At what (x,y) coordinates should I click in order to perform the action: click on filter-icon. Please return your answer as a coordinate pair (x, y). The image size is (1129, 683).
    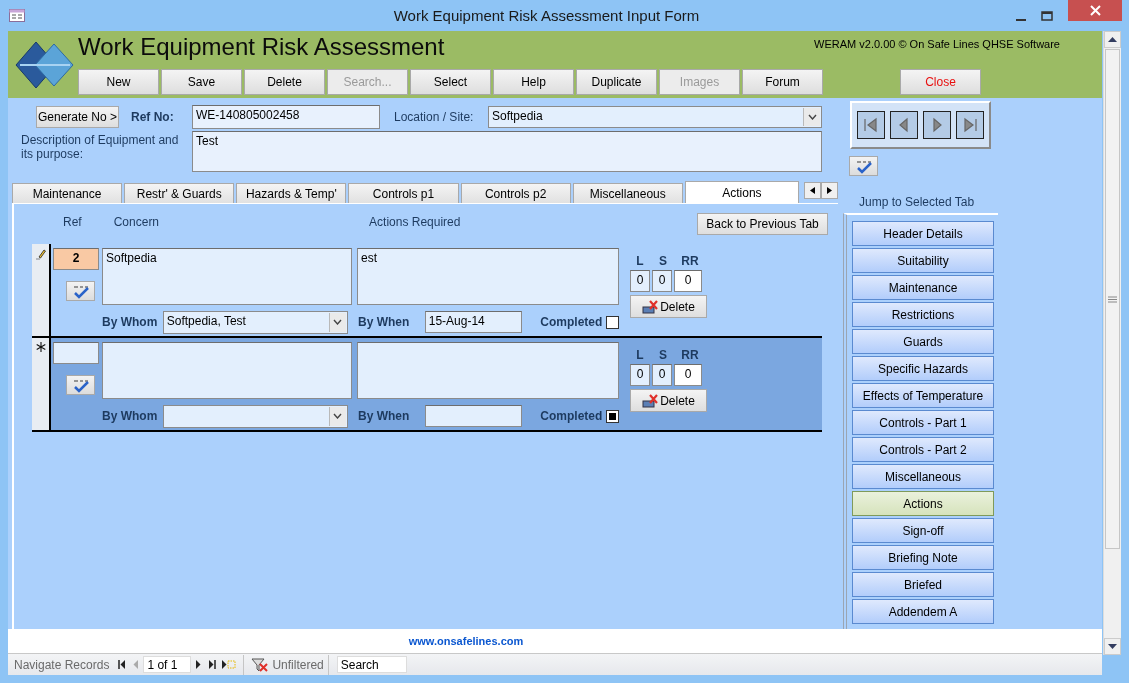
    Looking at the image, I should click on (260, 664).